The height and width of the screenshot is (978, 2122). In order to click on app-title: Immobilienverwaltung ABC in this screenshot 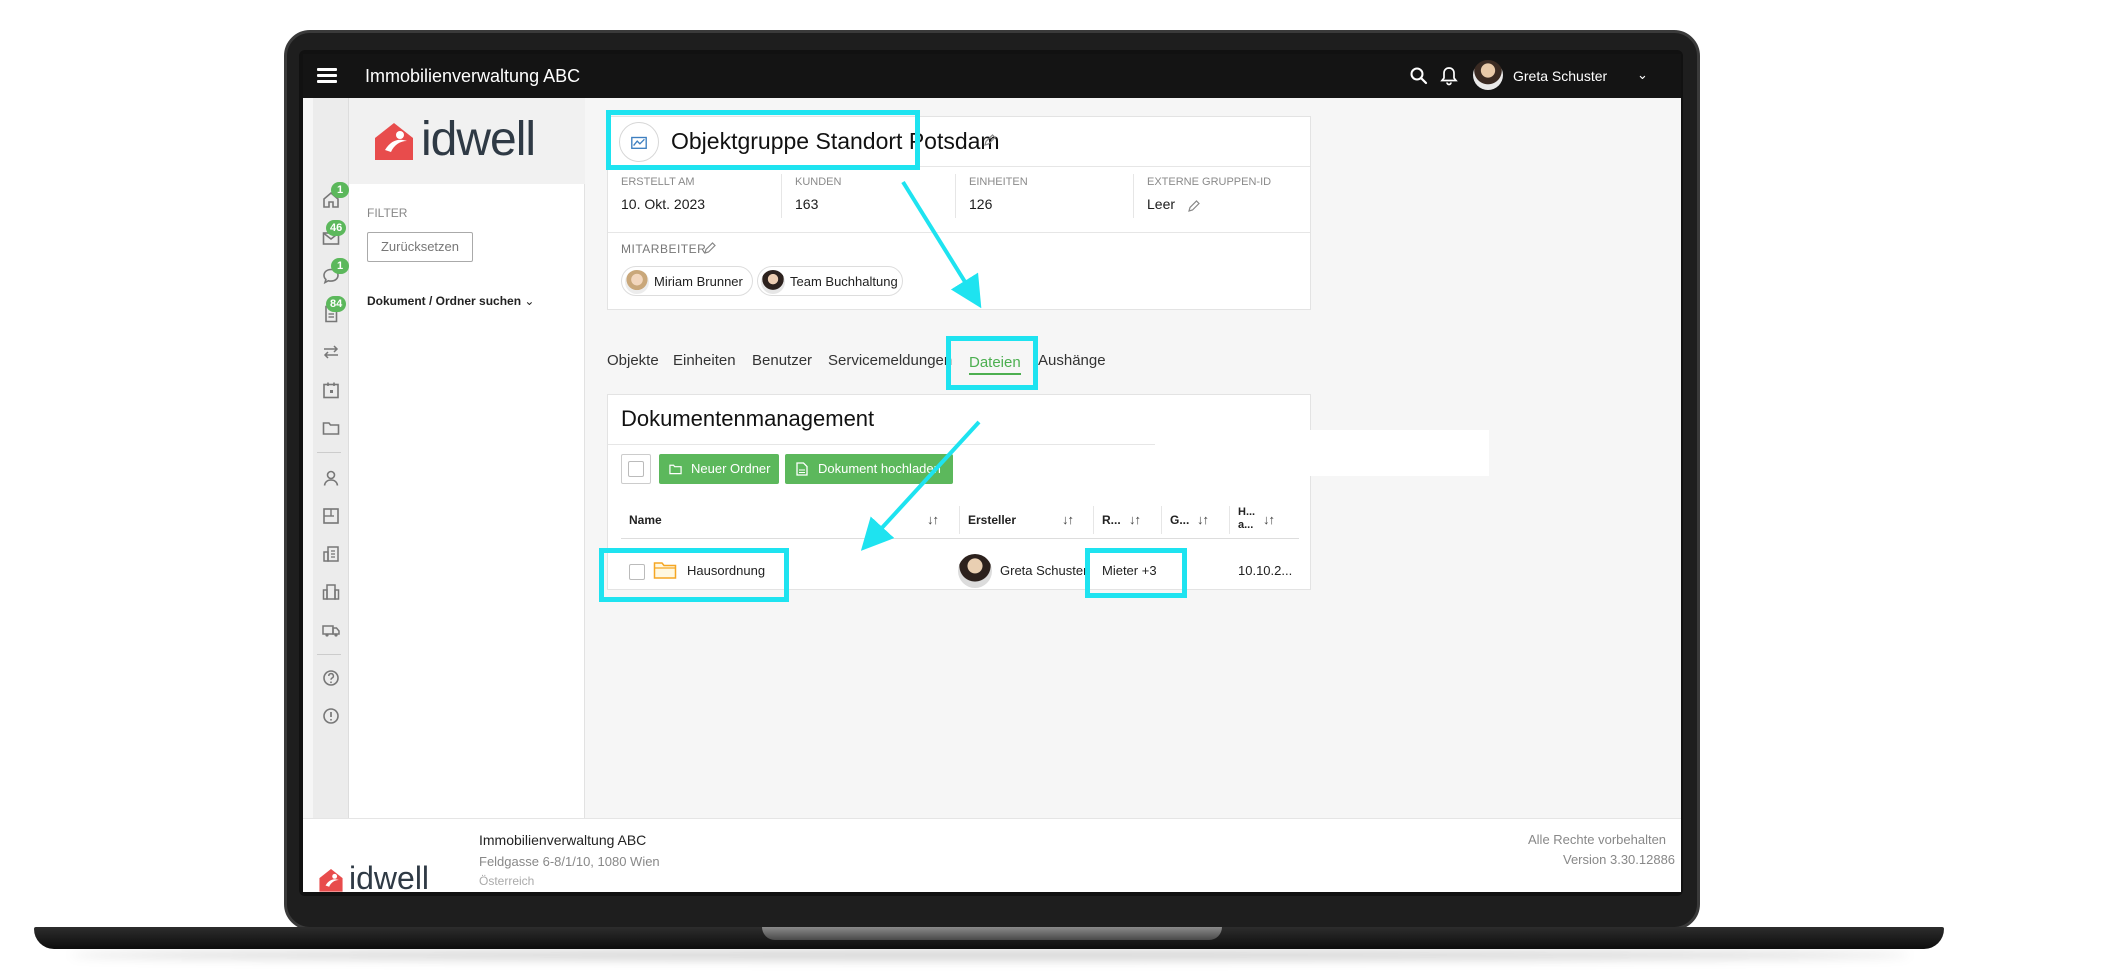, I will do `click(473, 76)`.